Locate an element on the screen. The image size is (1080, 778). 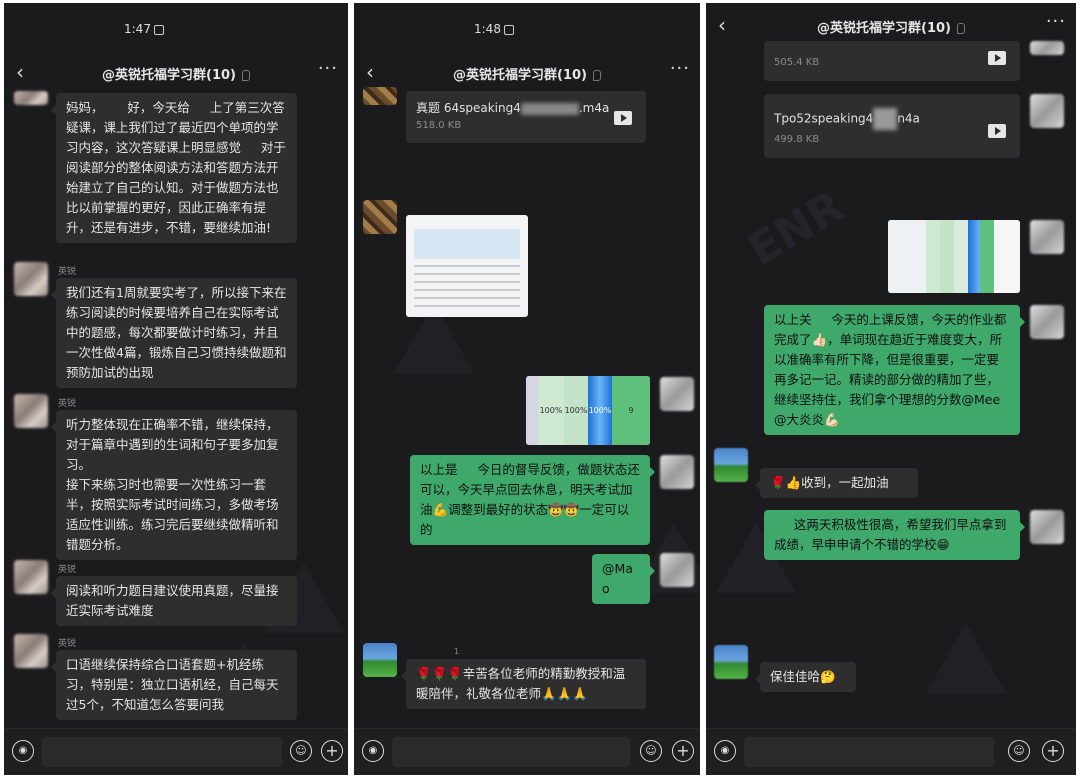
status-bar: 1:47 is located at coordinates (144, 29).